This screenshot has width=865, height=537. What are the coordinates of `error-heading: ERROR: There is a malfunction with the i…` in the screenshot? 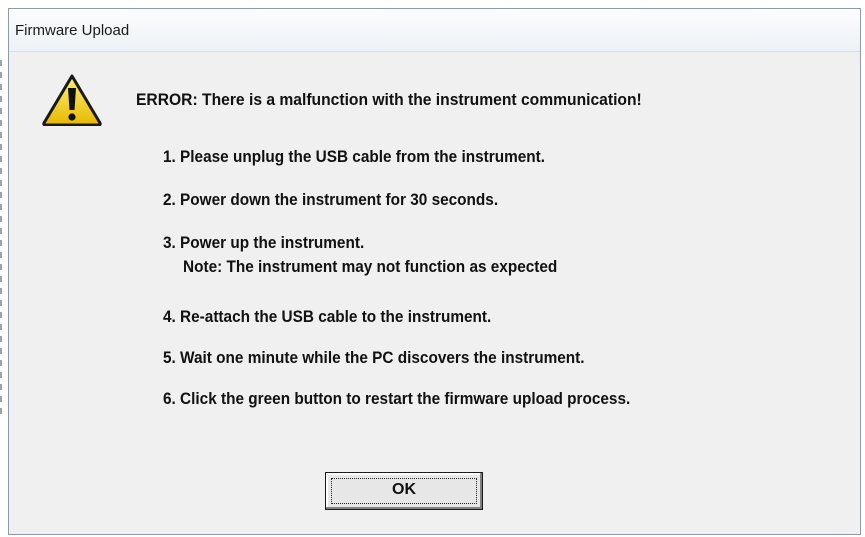 It's located at (389, 99).